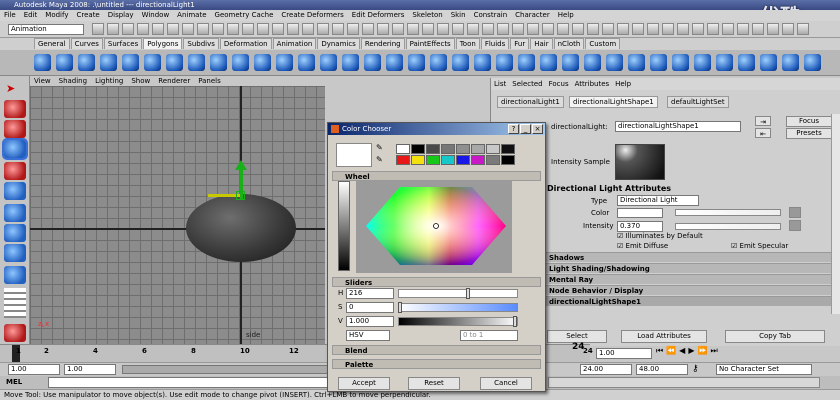 Image resolution: width=840 pixels, height=400 pixels. What do you see at coordinates (532, 15) in the screenshot?
I see `menu-character: Character` at bounding box center [532, 15].